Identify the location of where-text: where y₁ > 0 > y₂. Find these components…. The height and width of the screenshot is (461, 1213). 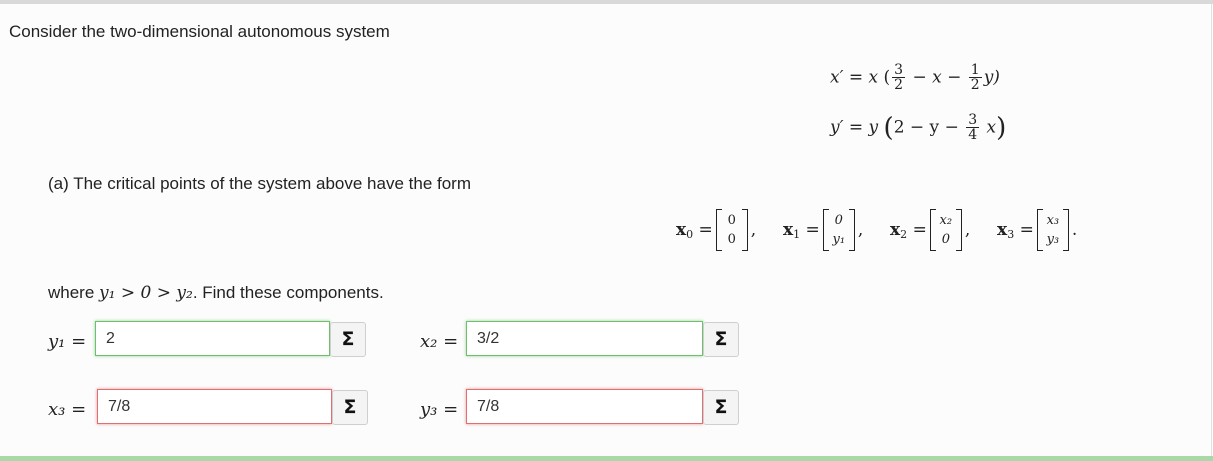
(216, 293).